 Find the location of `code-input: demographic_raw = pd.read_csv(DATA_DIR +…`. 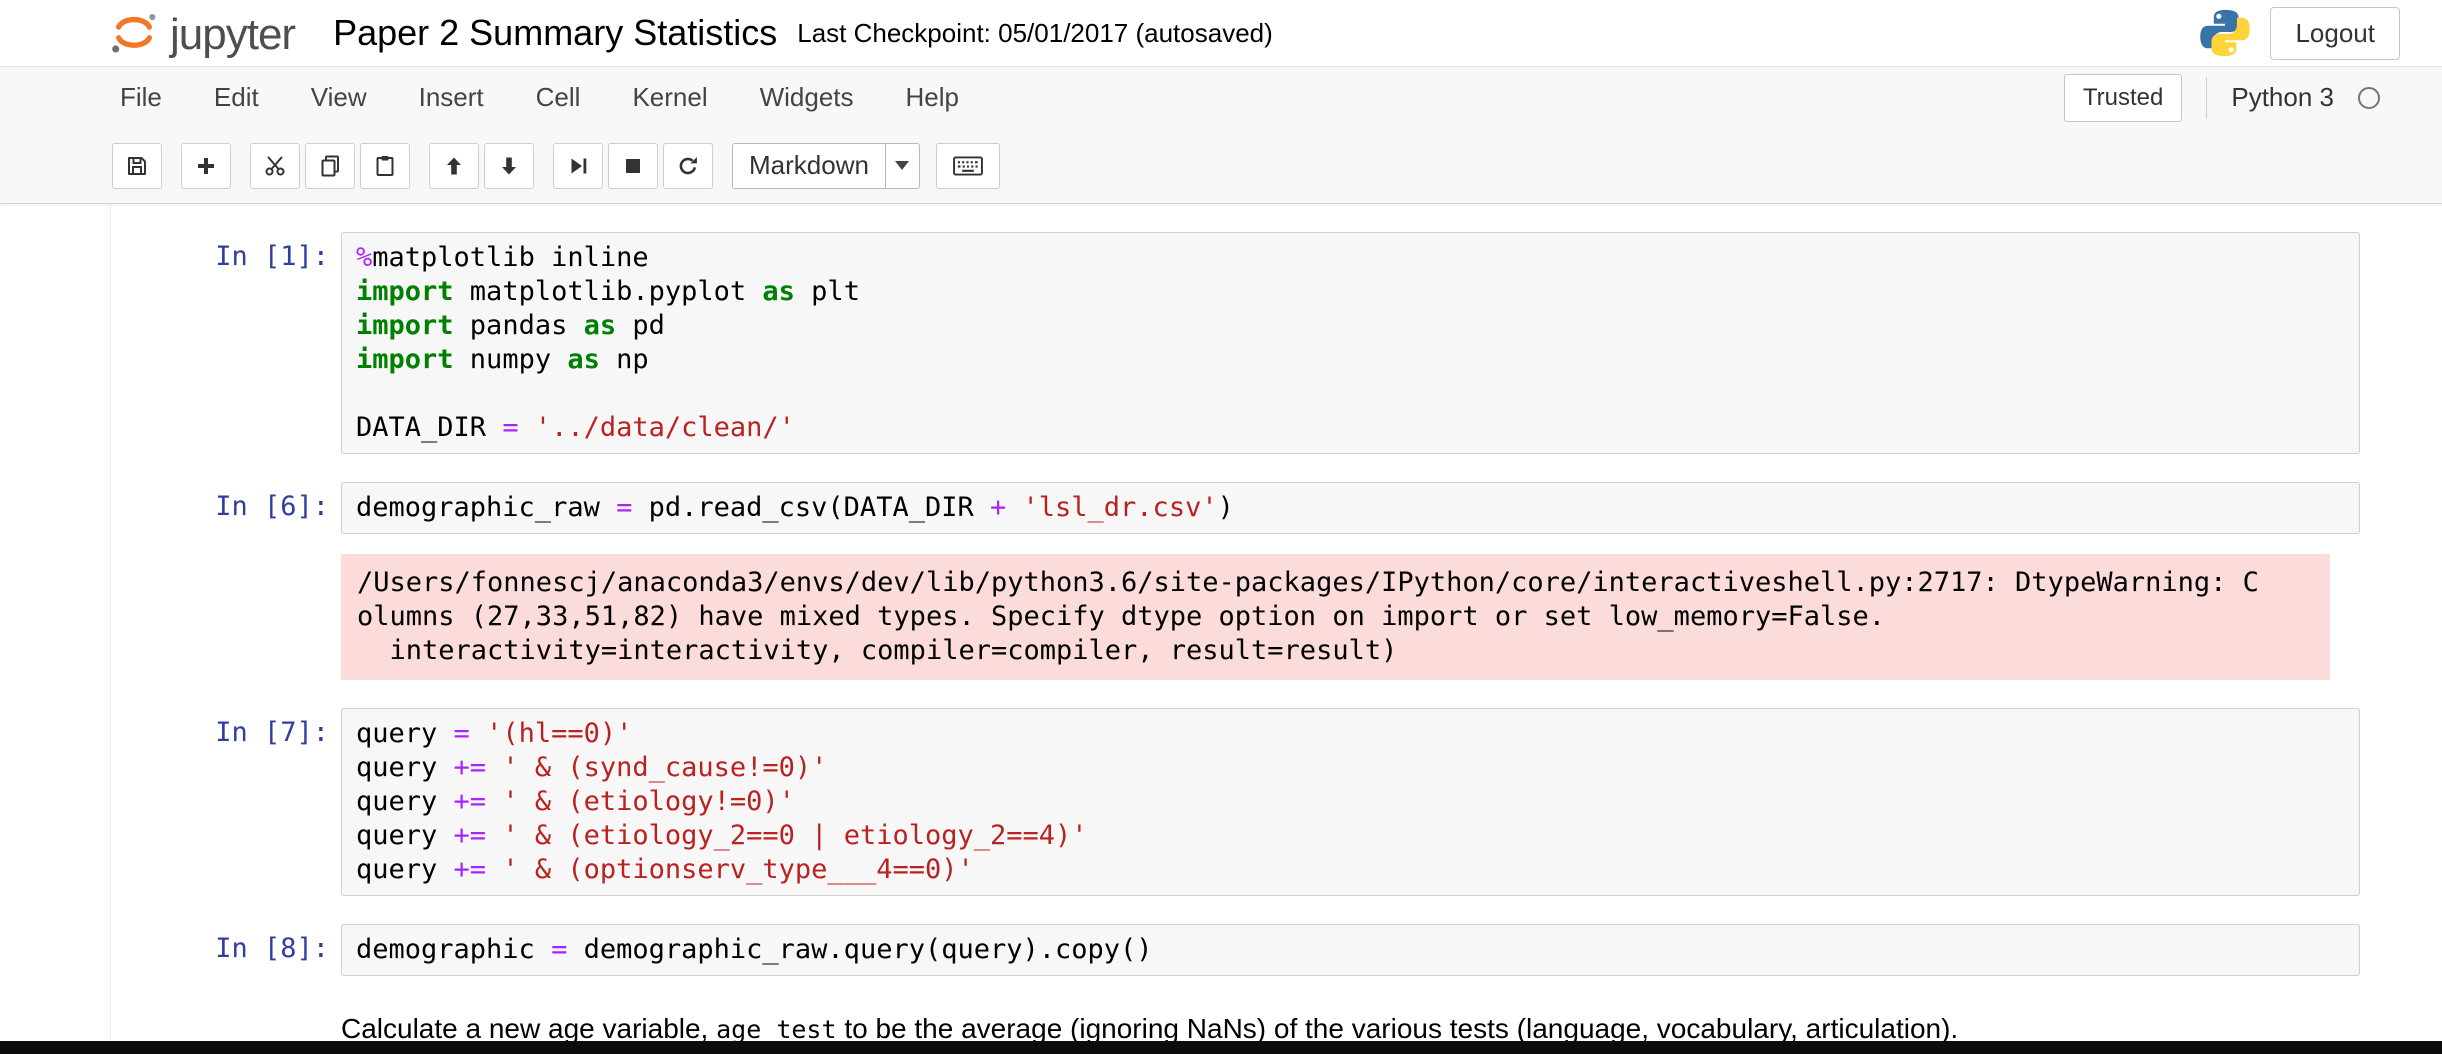

code-input: demographic_raw = pd.read_csv(DATA_DIR +… is located at coordinates (1350, 508).